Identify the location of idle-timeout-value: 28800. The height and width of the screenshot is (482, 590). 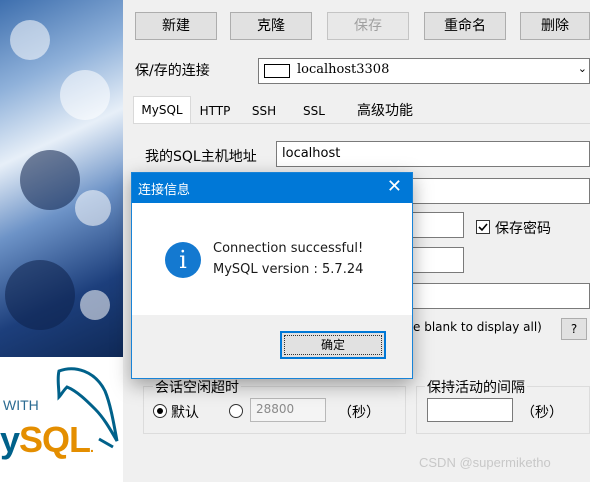
(275, 409).